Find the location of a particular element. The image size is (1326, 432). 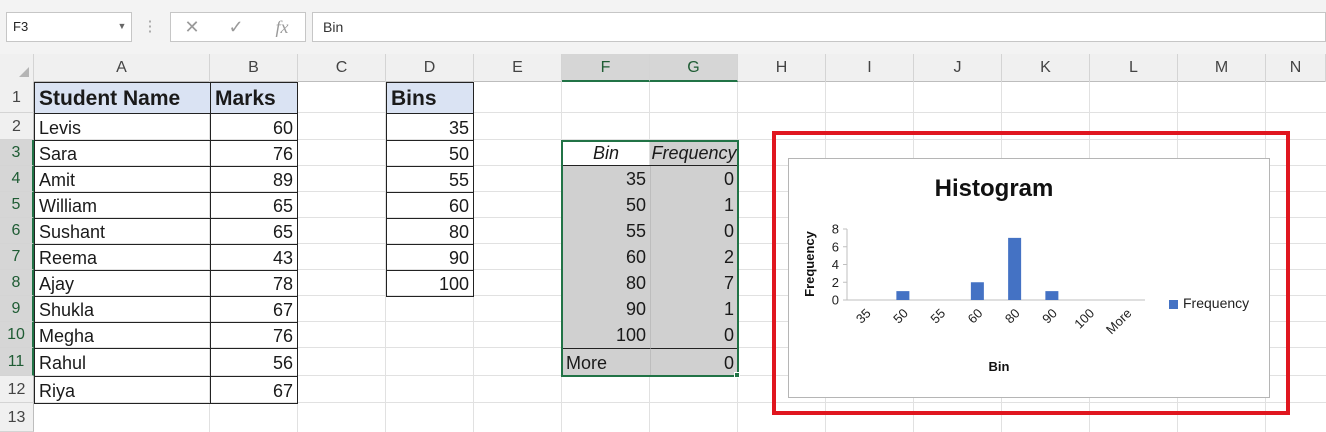

x-tick-label: 60 is located at coordinates (975, 316).